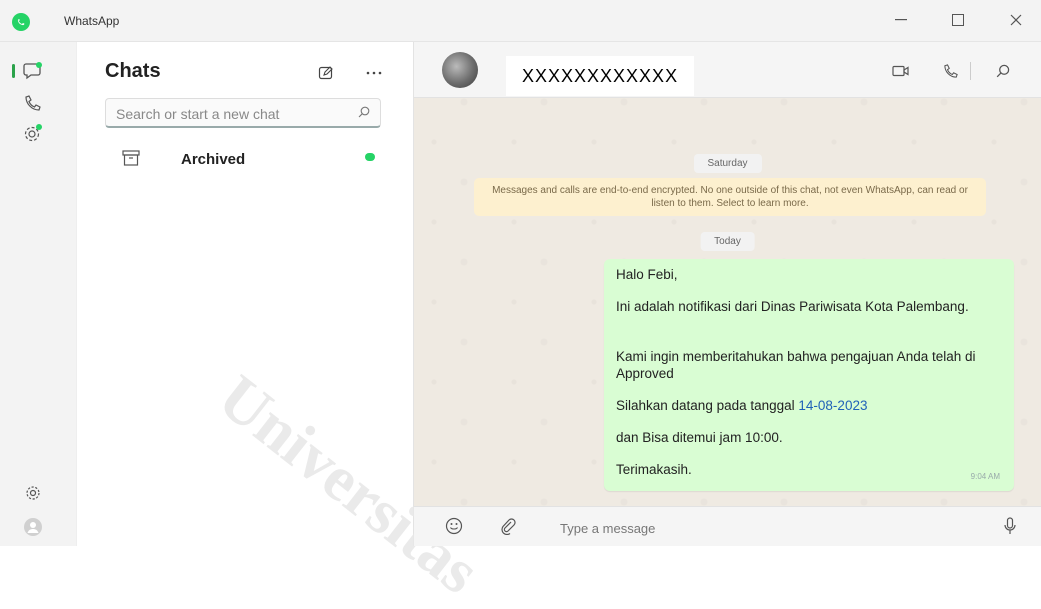  I want to click on search-box, so click(243, 113).